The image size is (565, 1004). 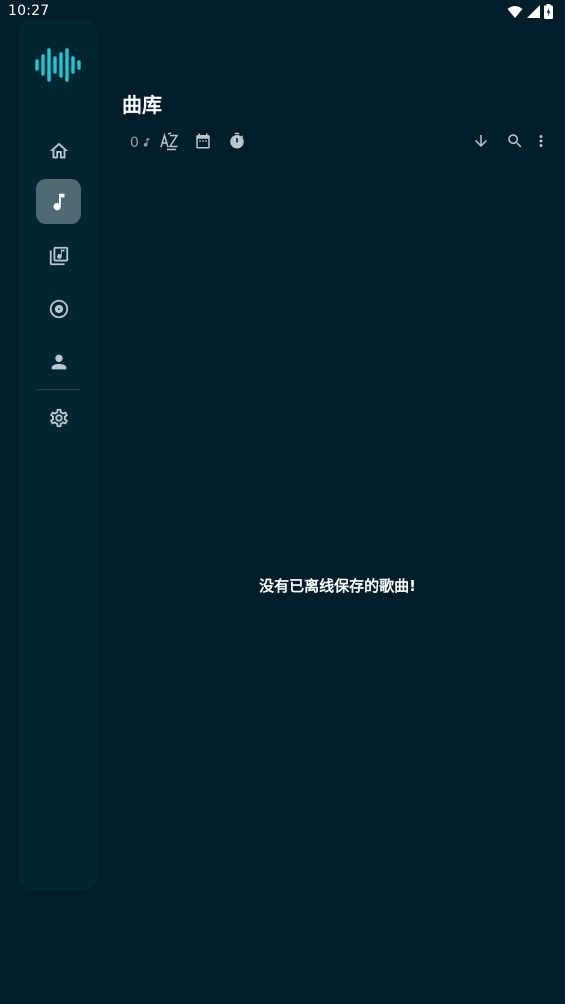 I want to click on playlist-icon, so click(x=59, y=256).